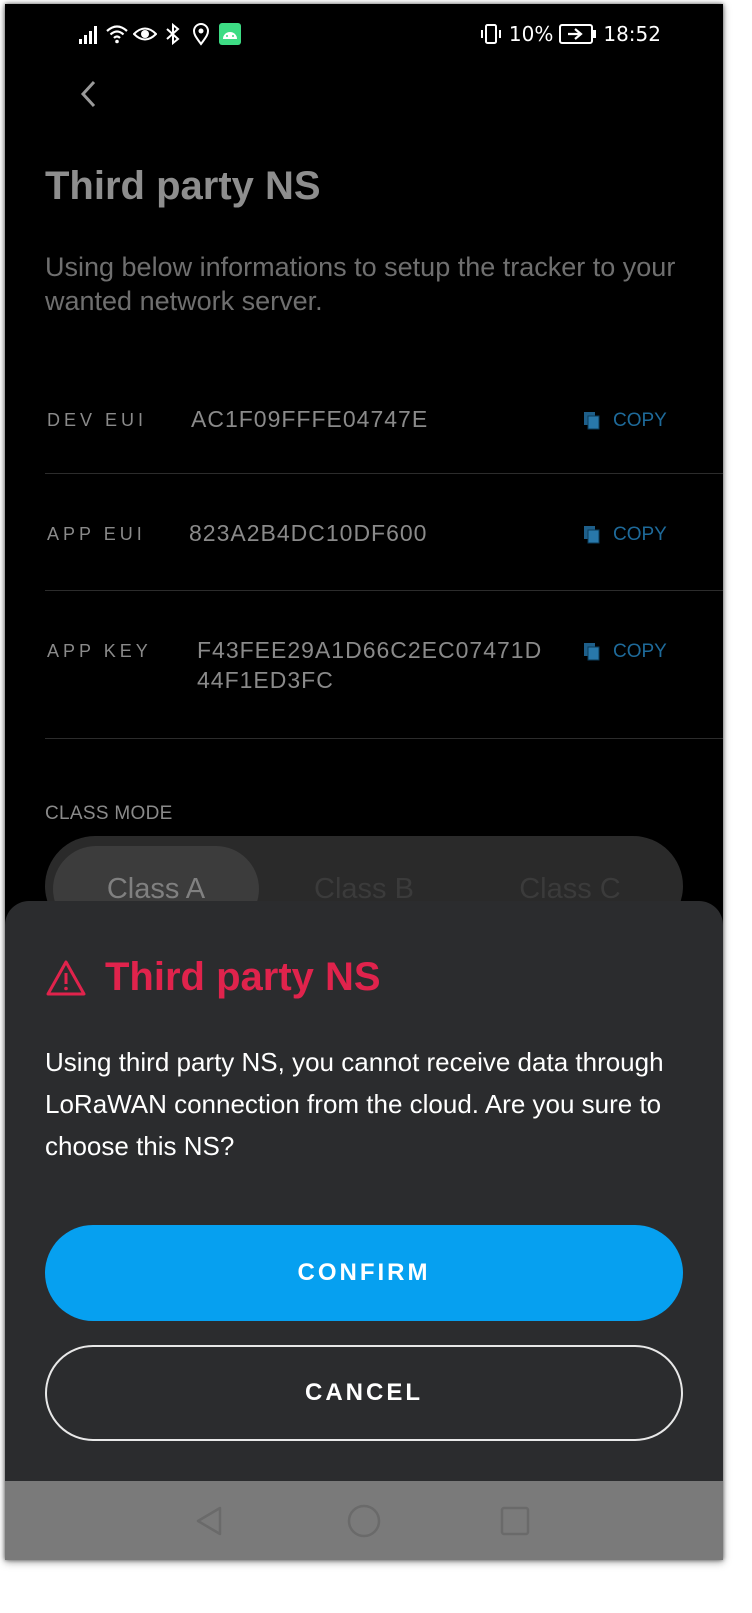 This screenshot has width=752, height=1613. I want to click on credential-row-dev-eui: DEV EUI AC1F09FFFE04747E COPY, so click(384, 418).